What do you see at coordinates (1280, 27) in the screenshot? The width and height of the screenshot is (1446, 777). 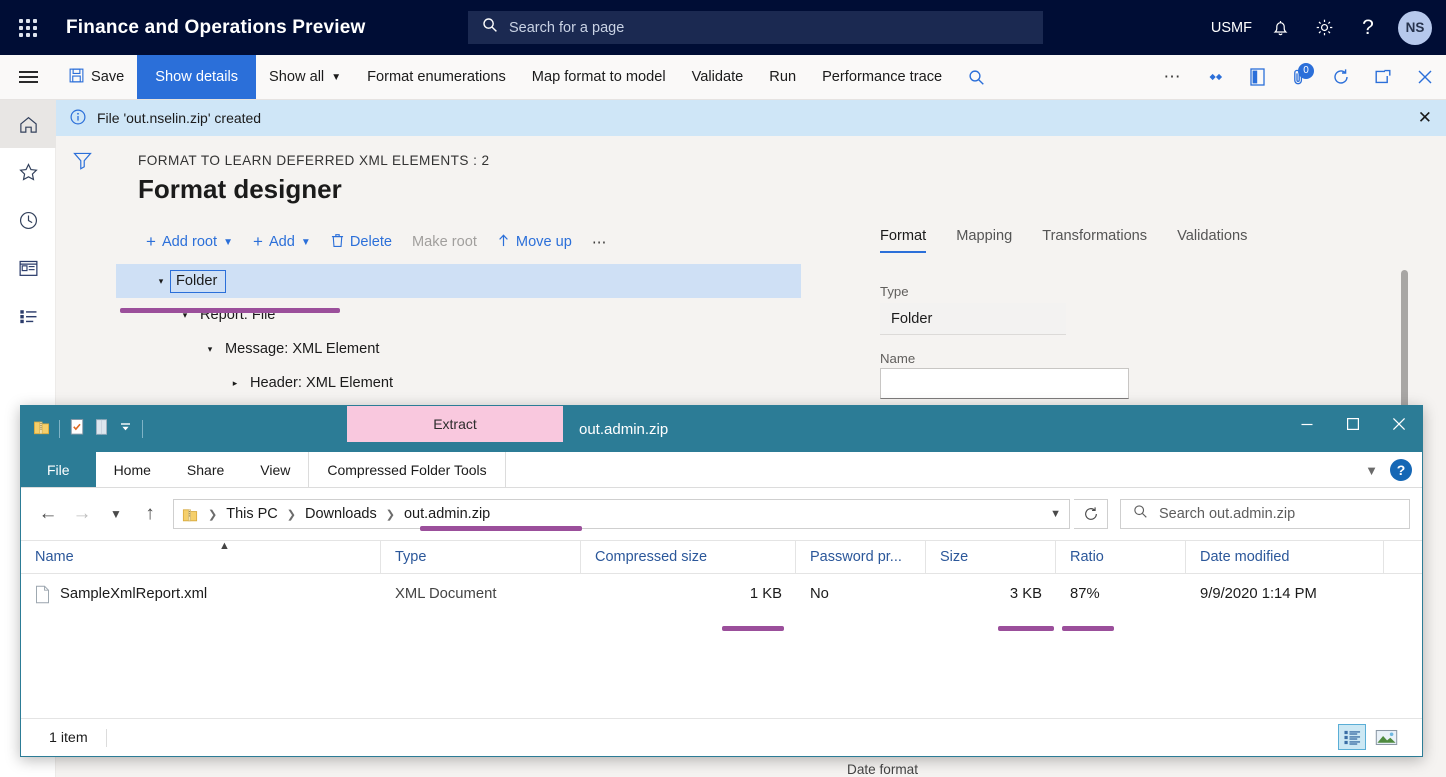 I see `bell-icon` at bounding box center [1280, 27].